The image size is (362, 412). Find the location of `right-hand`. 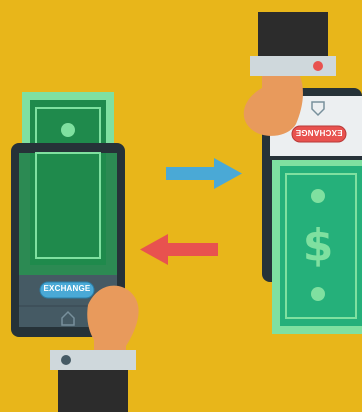

right-hand is located at coordinates (293, 44).